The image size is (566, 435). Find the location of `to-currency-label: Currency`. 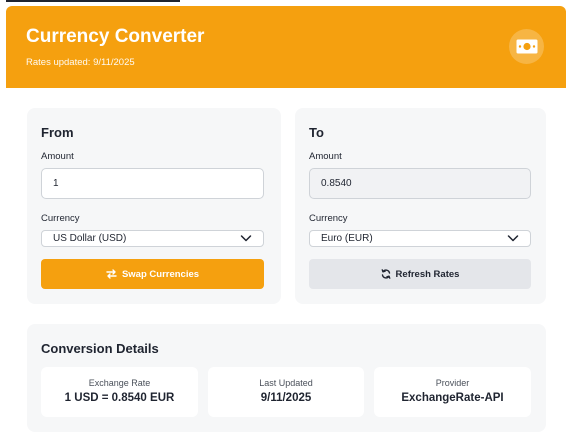

to-currency-label: Currency is located at coordinates (328, 218).